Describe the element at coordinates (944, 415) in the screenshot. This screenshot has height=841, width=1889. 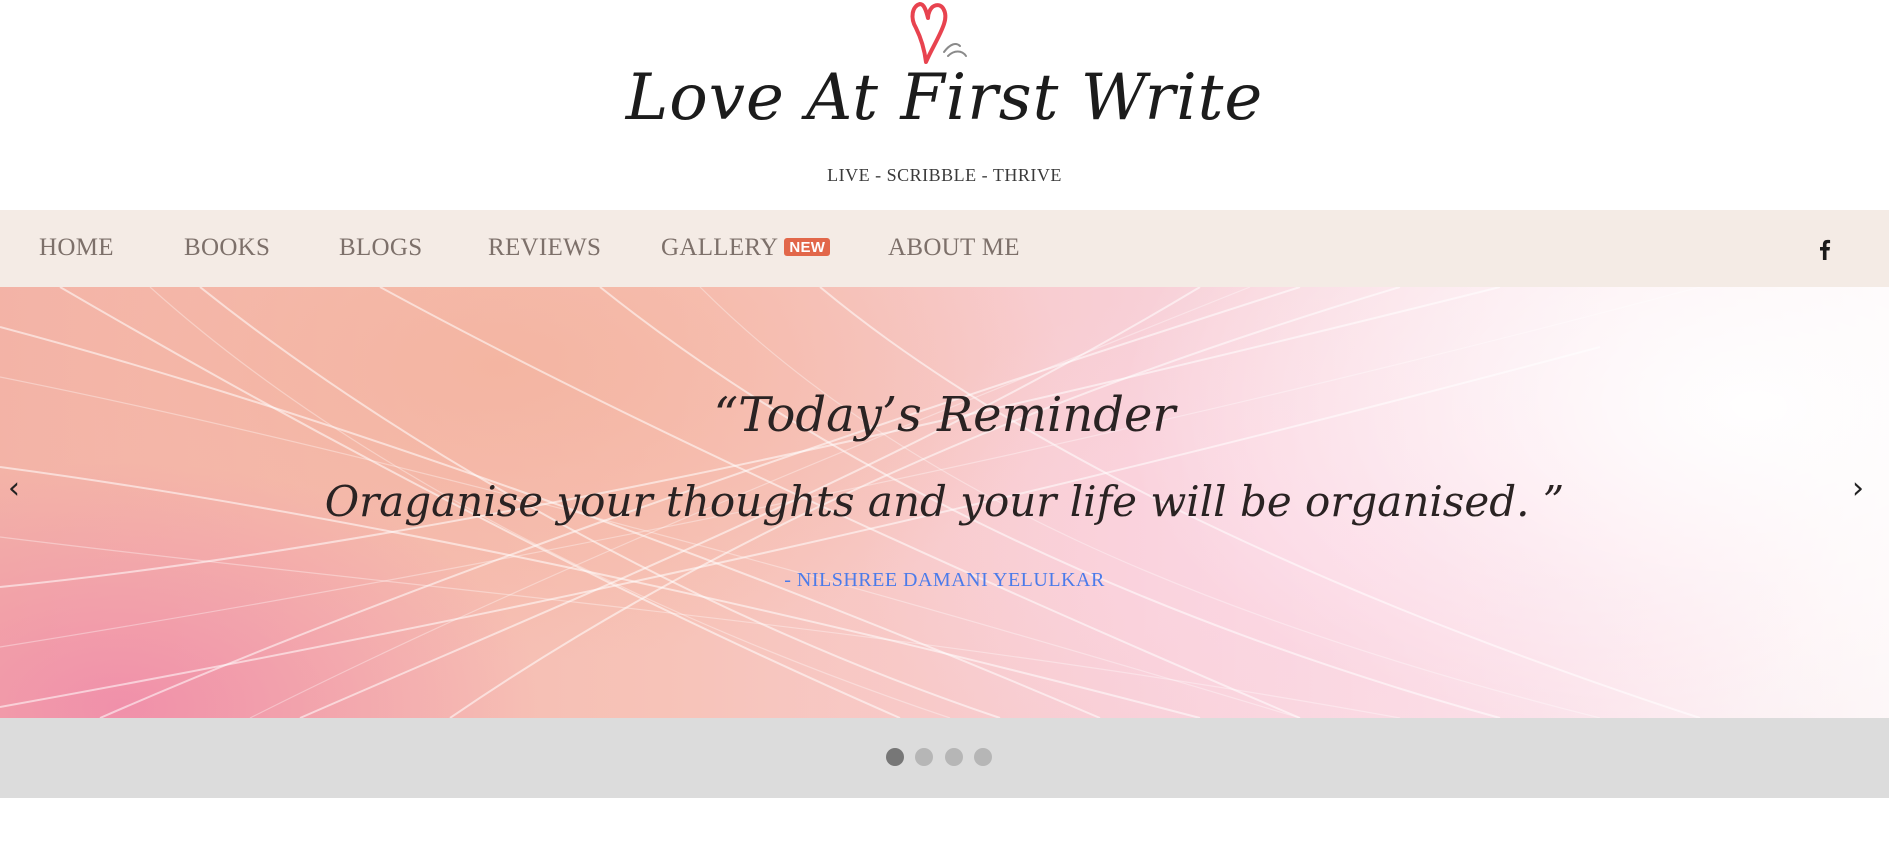
I see `quote-heading: “Today’s Reminder` at that location.